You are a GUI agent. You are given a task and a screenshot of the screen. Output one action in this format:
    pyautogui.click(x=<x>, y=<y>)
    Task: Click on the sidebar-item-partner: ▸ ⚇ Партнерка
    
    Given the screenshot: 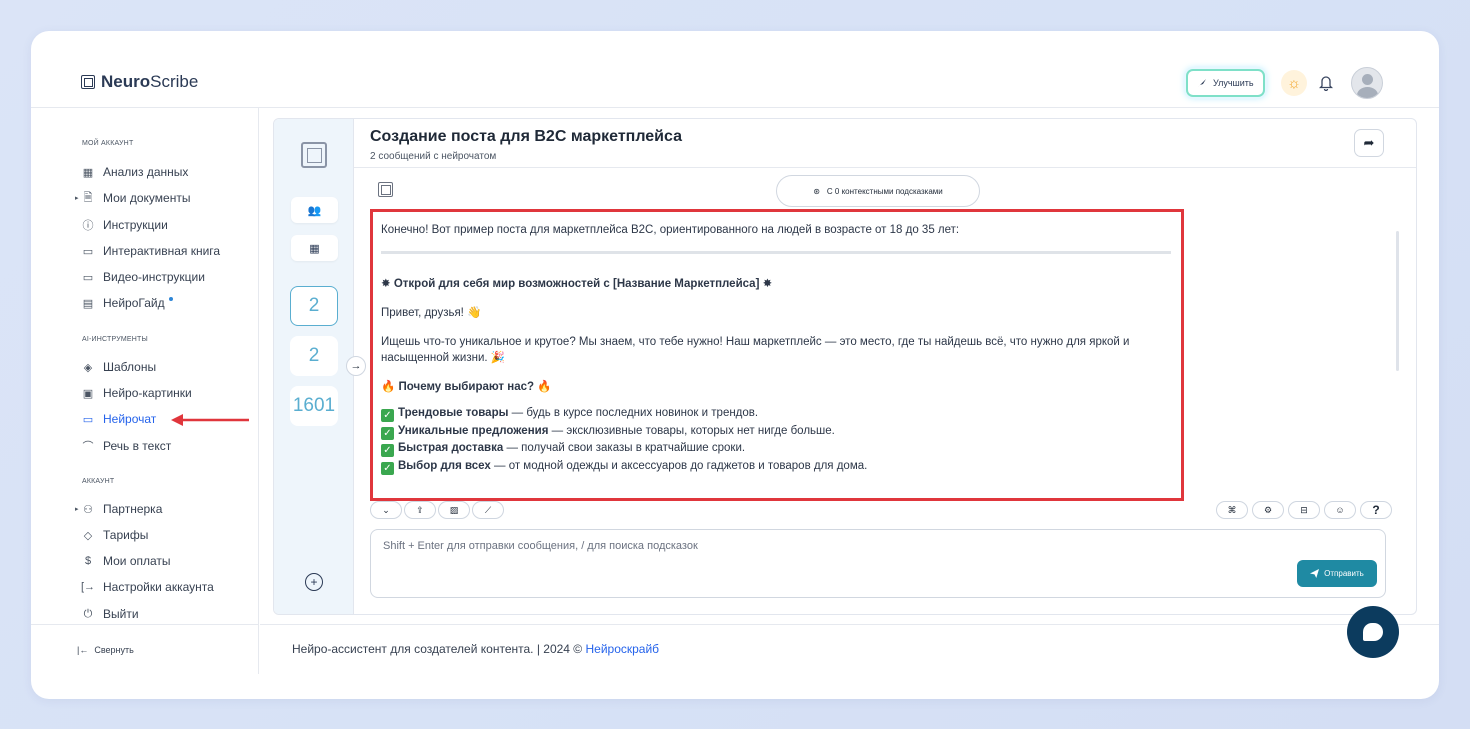 What is the action you would take?
    pyautogui.click(x=118, y=509)
    